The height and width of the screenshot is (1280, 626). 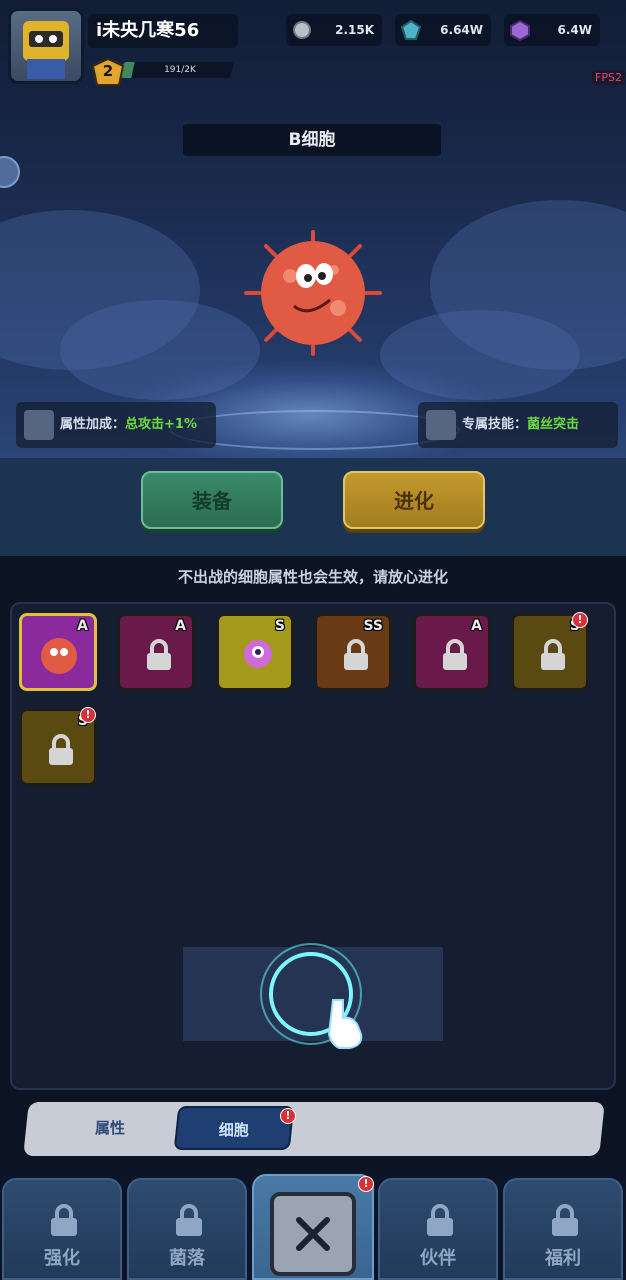 I want to click on tab-cells: 细胞, so click(x=234, y=1128).